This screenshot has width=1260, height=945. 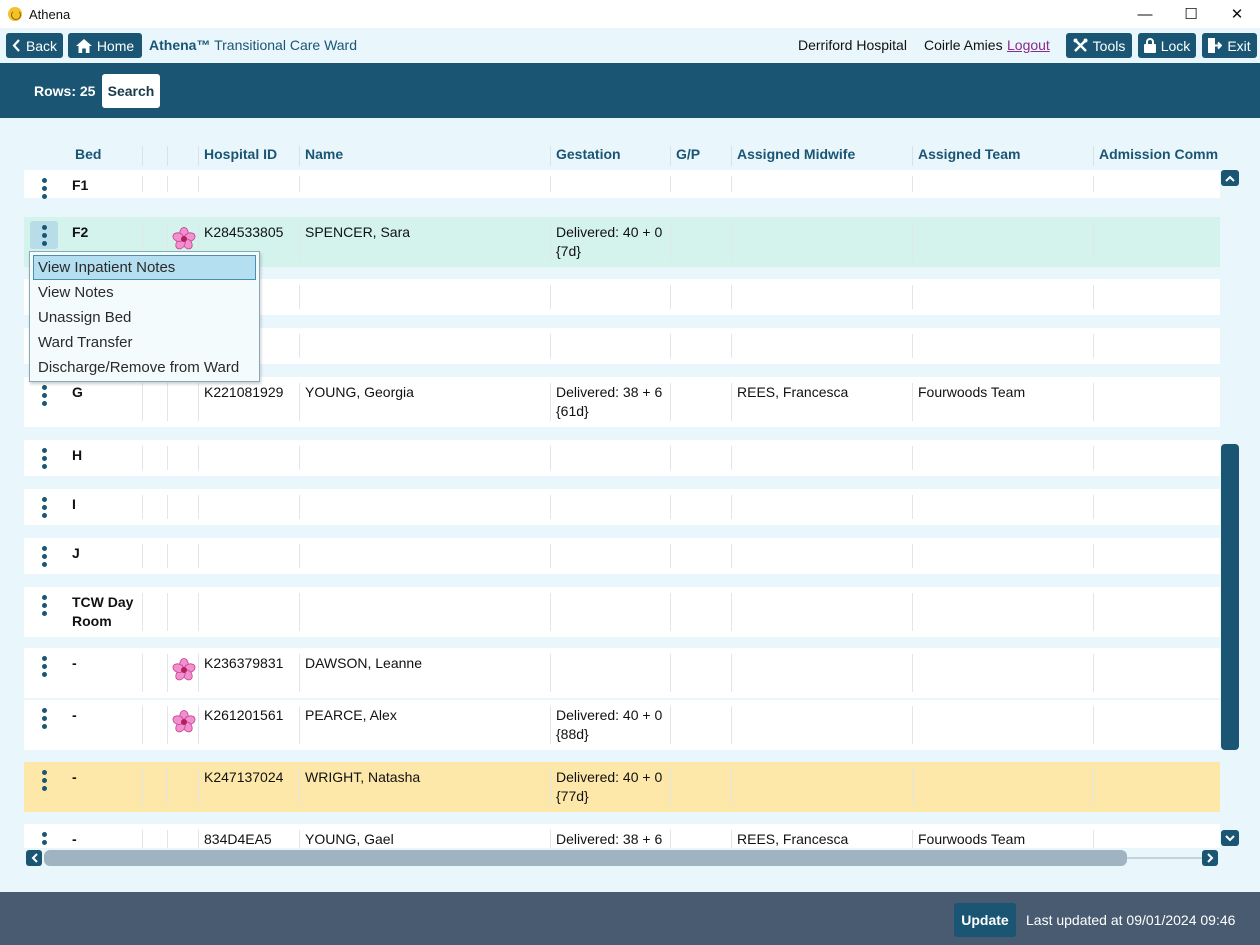 I want to click on hospital-id-cell: K247137024, so click(x=248, y=787).